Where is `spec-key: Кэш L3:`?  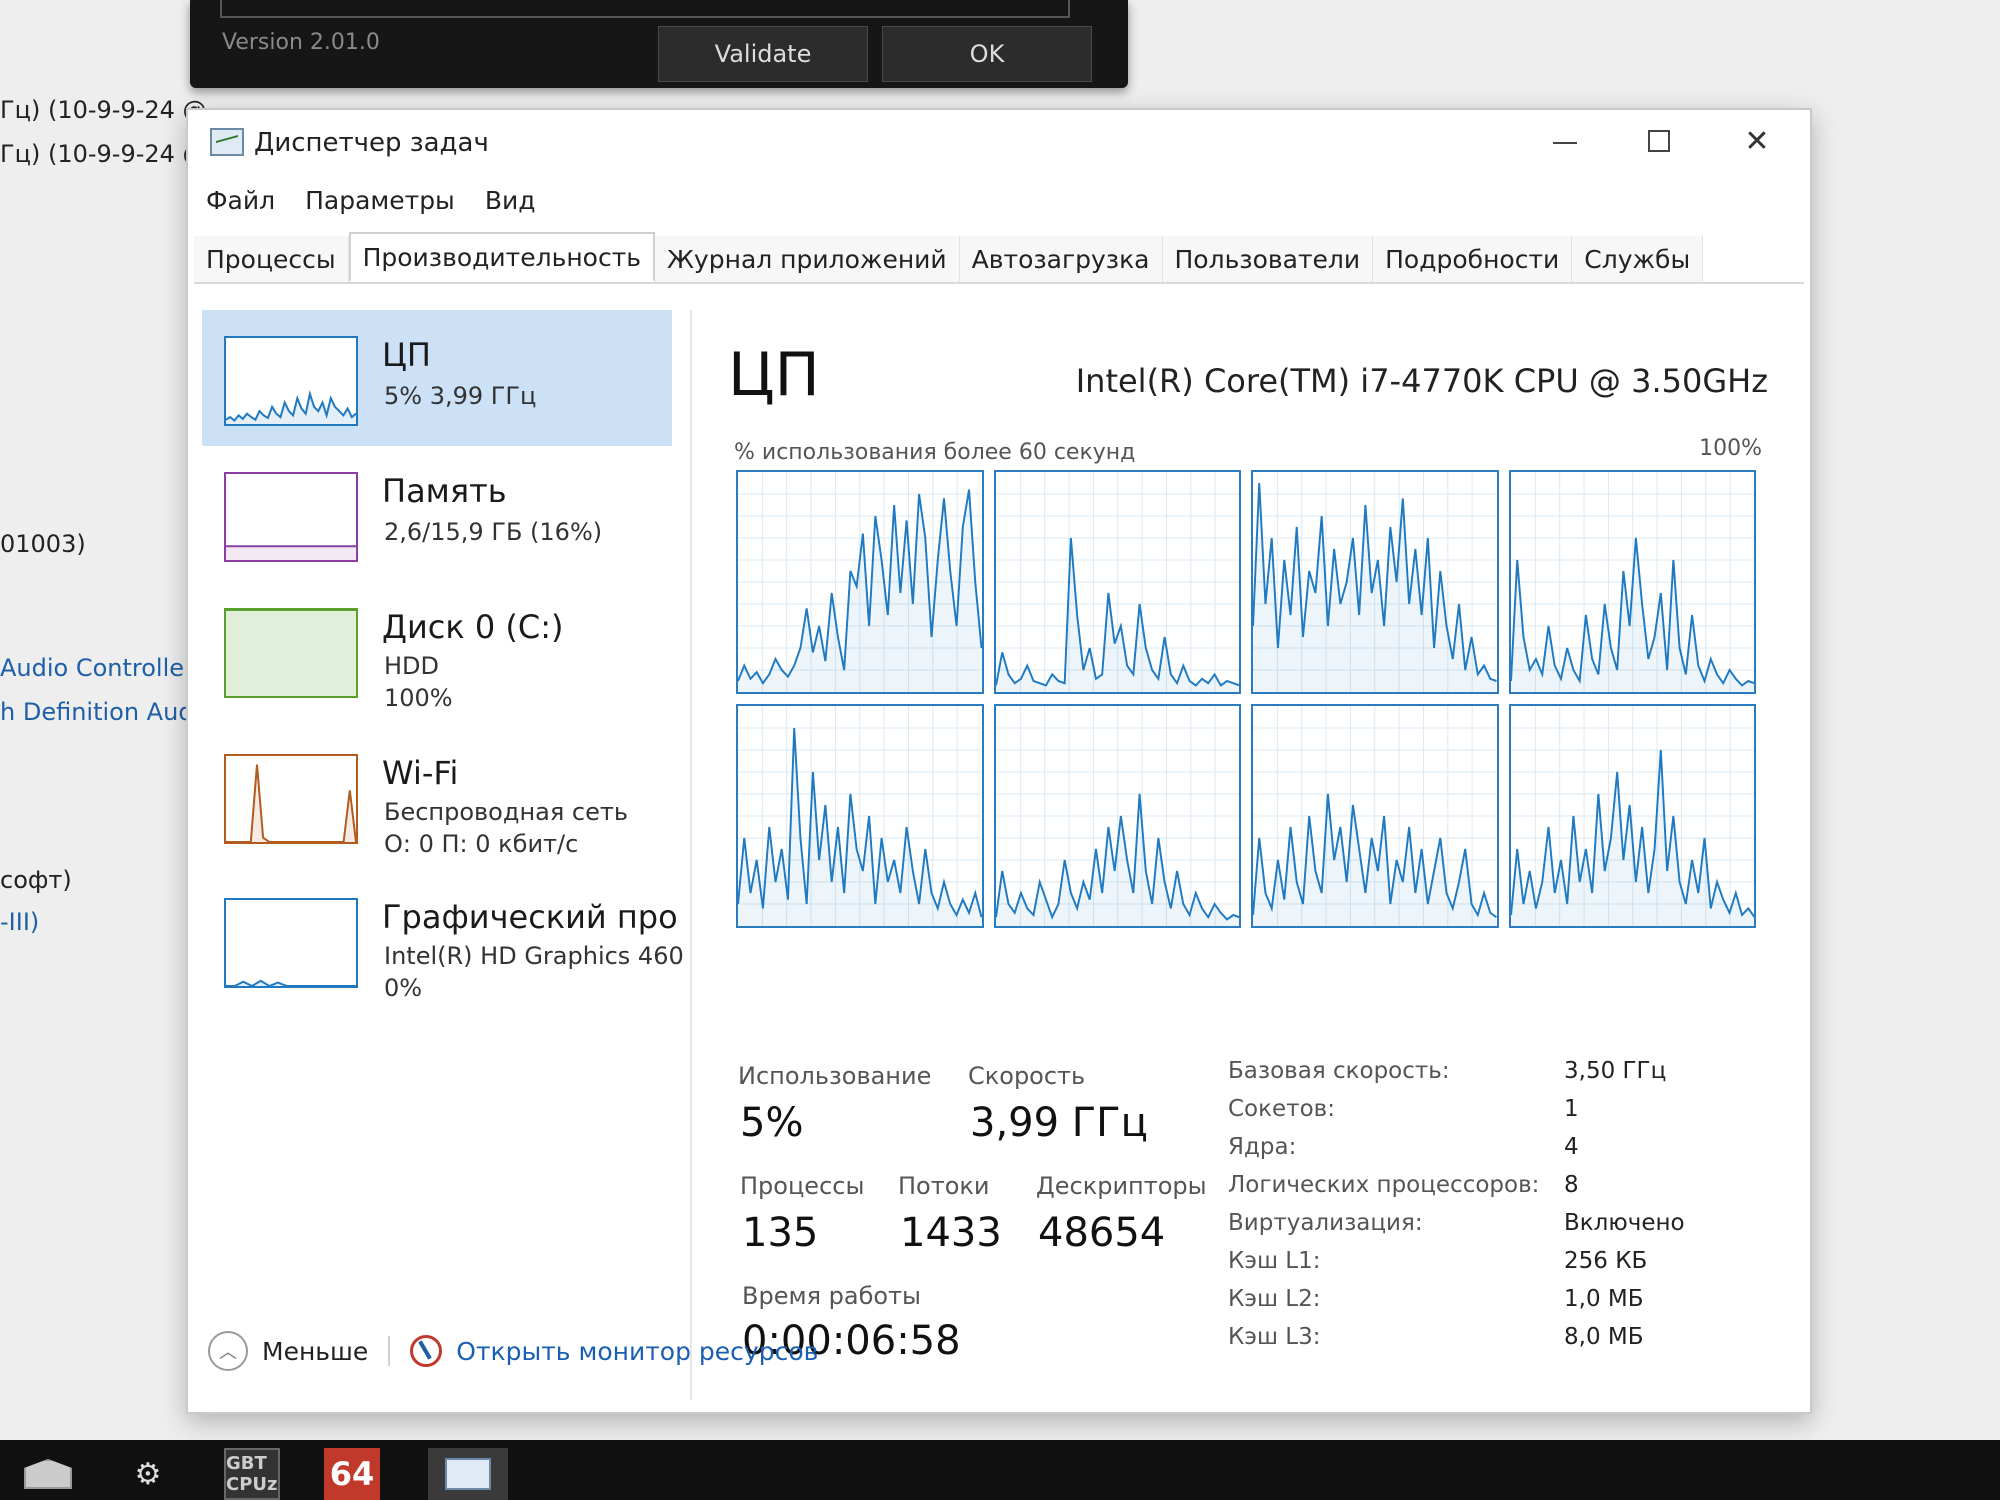 spec-key: Кэш L3: is located at coordinates (1274, 1337).